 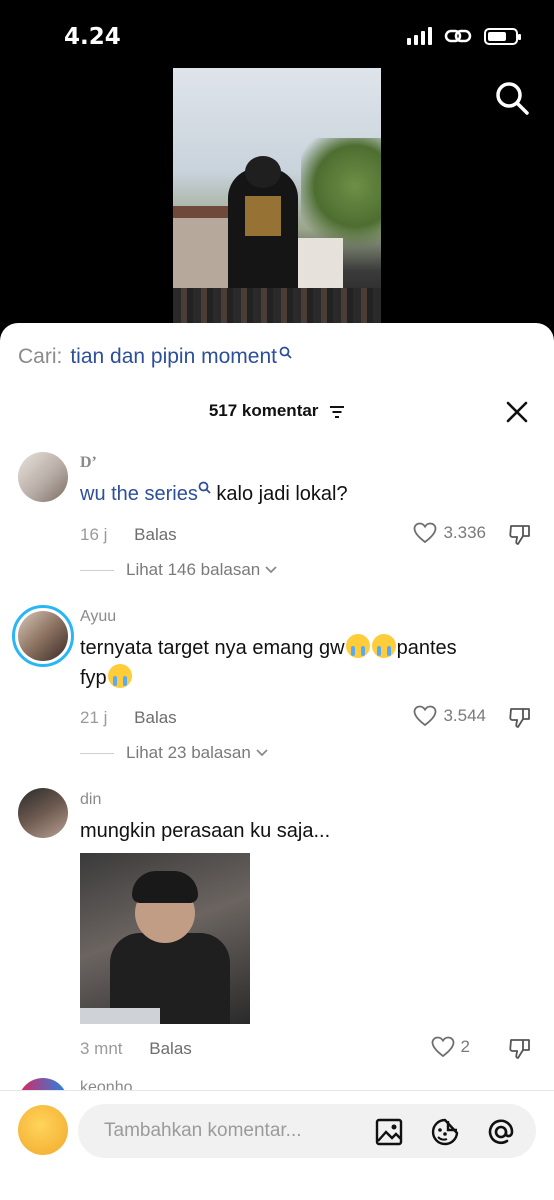 I want to click on search-link: wu the series, so click(x=139, y=494).